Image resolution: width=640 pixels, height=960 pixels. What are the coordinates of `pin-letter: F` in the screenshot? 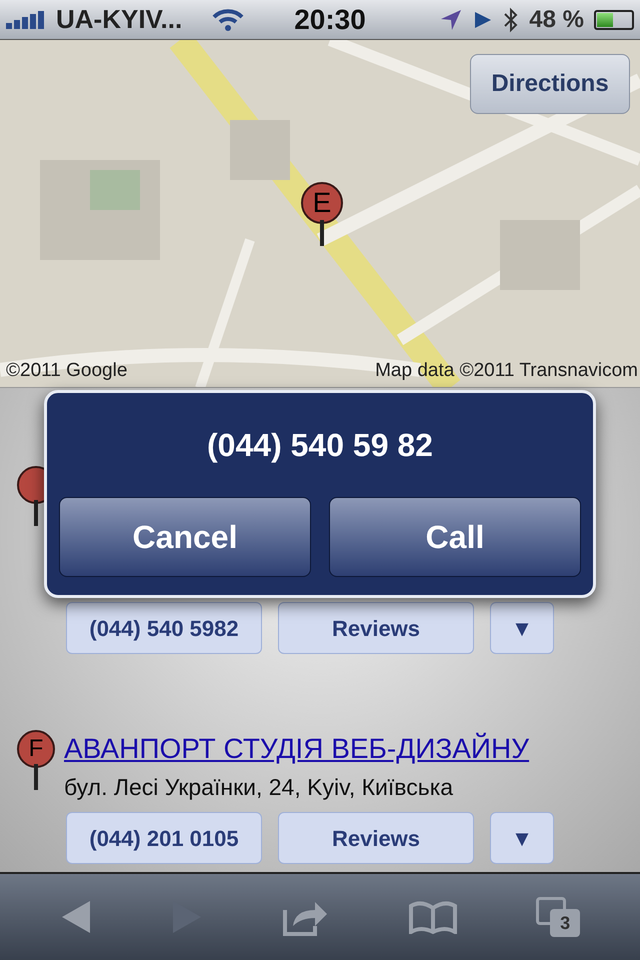 It's located at (36, 749).